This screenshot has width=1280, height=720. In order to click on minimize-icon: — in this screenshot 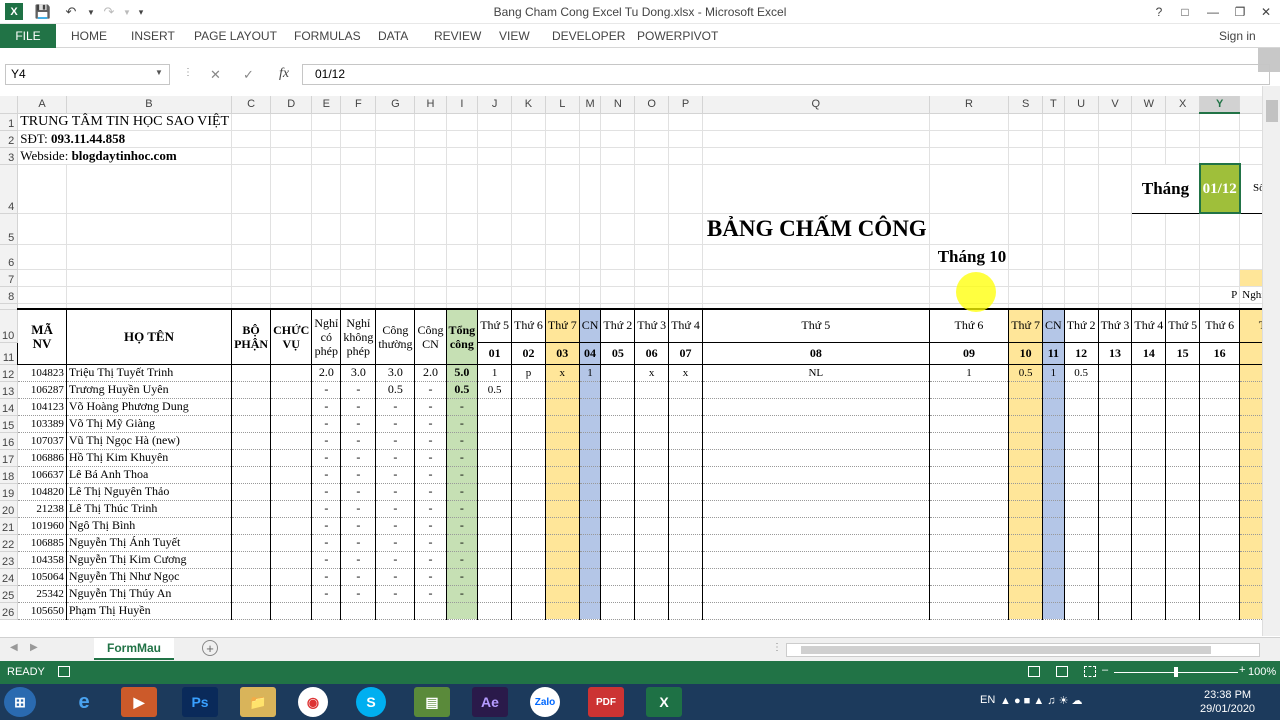, I will do `click(1213, 12)`.